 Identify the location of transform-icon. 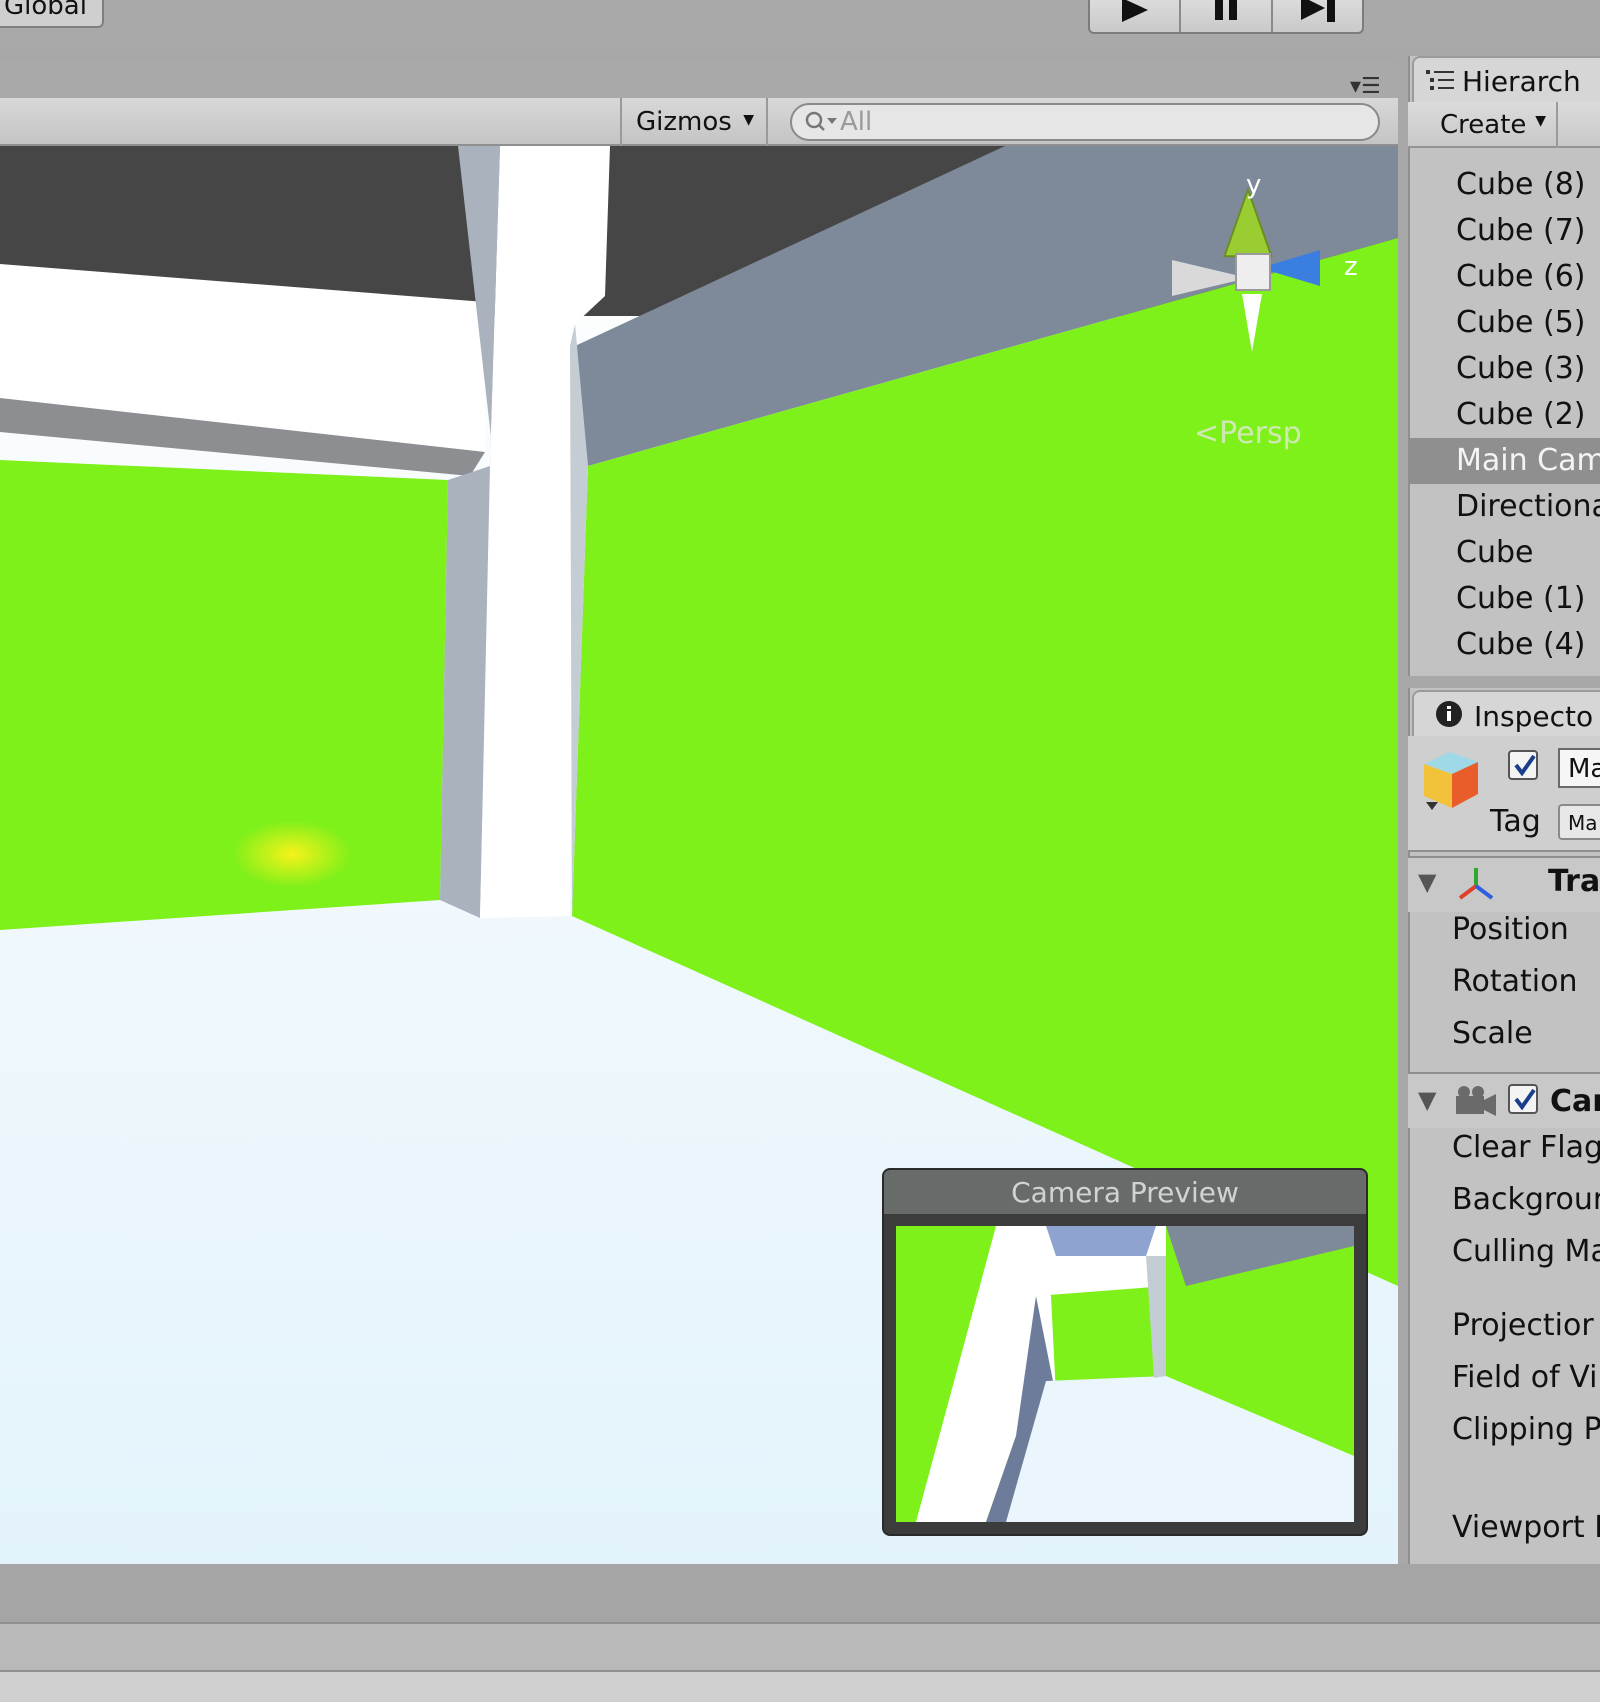
(1476, 884).